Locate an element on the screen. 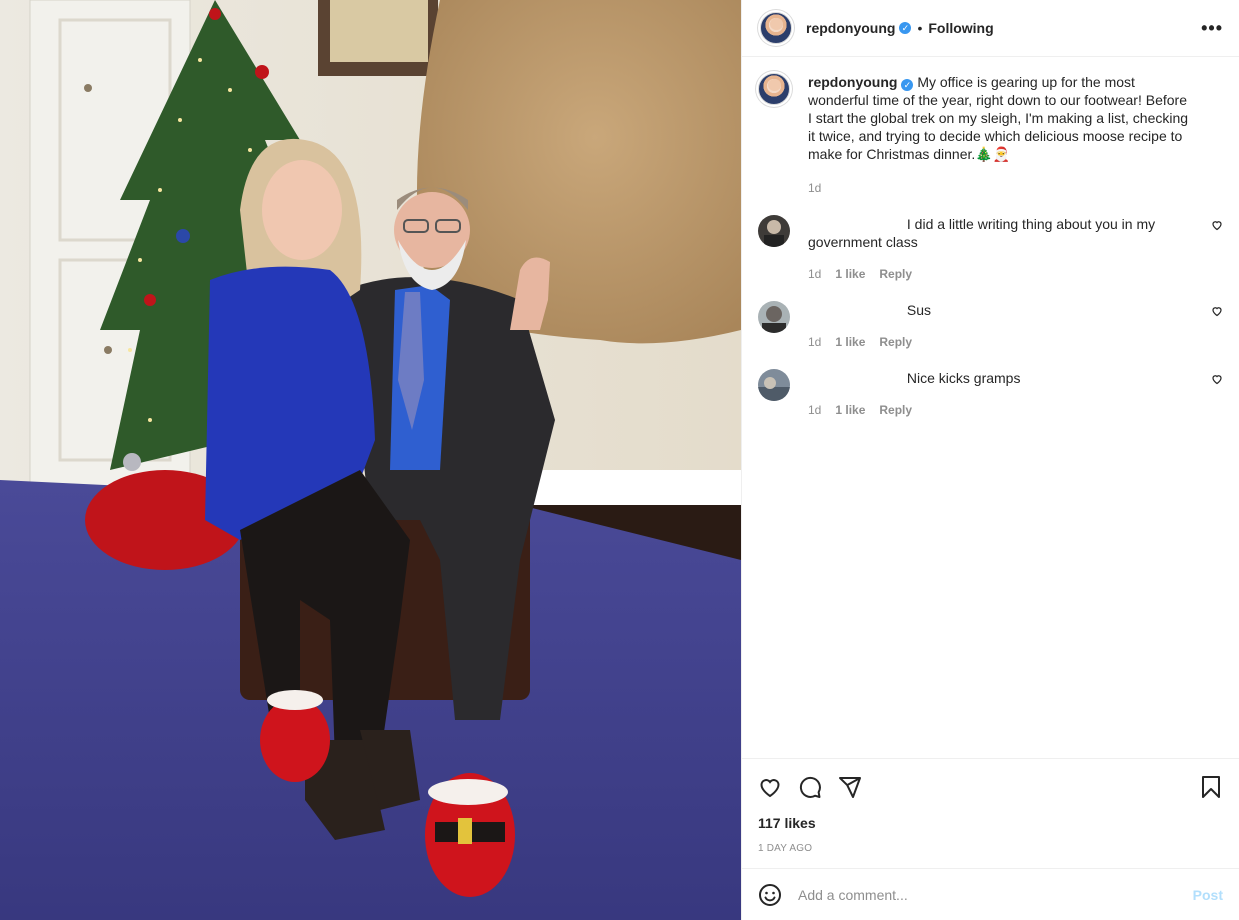 Image resolution: width=1239 pixels, height=920 pixels. comment-item: Sus 1d 1 like Reply is located at coordinates (990, 326).